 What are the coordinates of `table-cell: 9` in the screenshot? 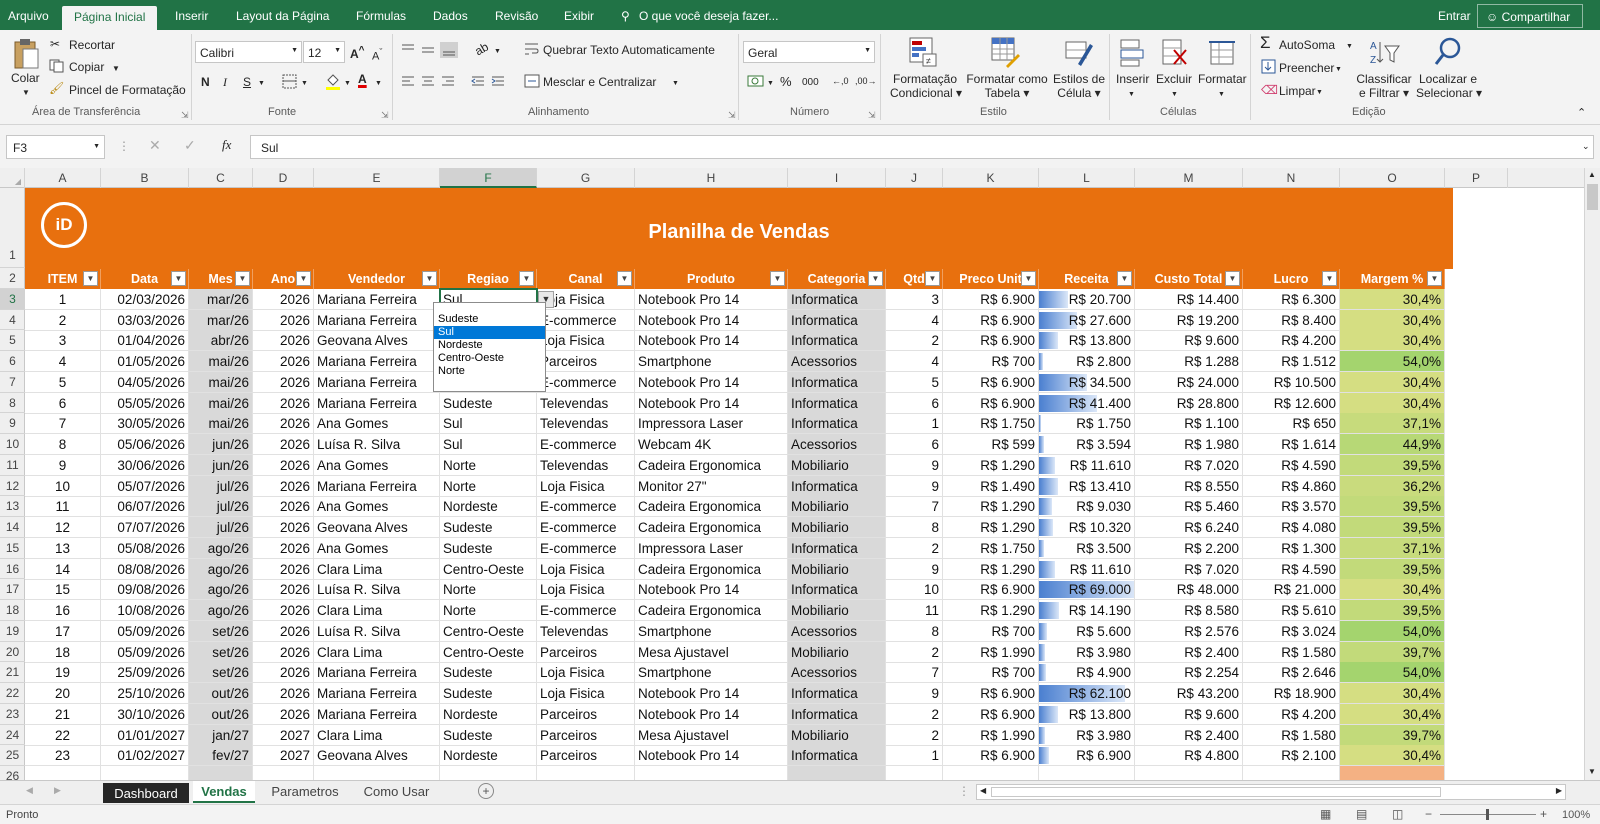 It's located at (914, 465).